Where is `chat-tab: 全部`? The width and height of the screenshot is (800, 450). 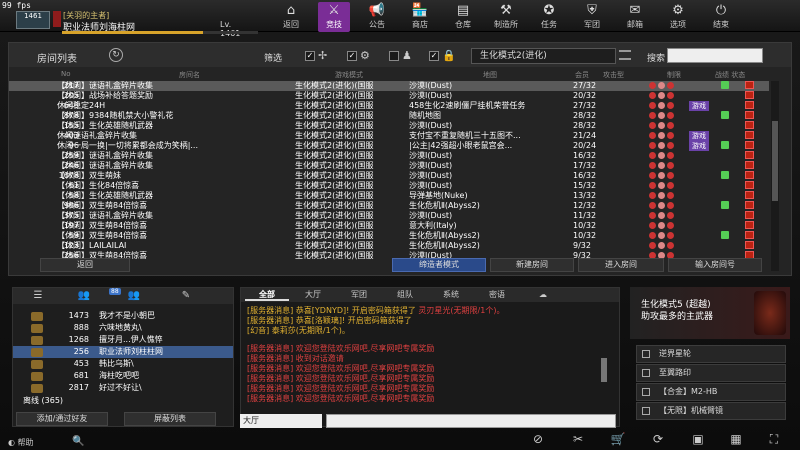
chat-tab: 全部 is located at coordinates (267, 295).